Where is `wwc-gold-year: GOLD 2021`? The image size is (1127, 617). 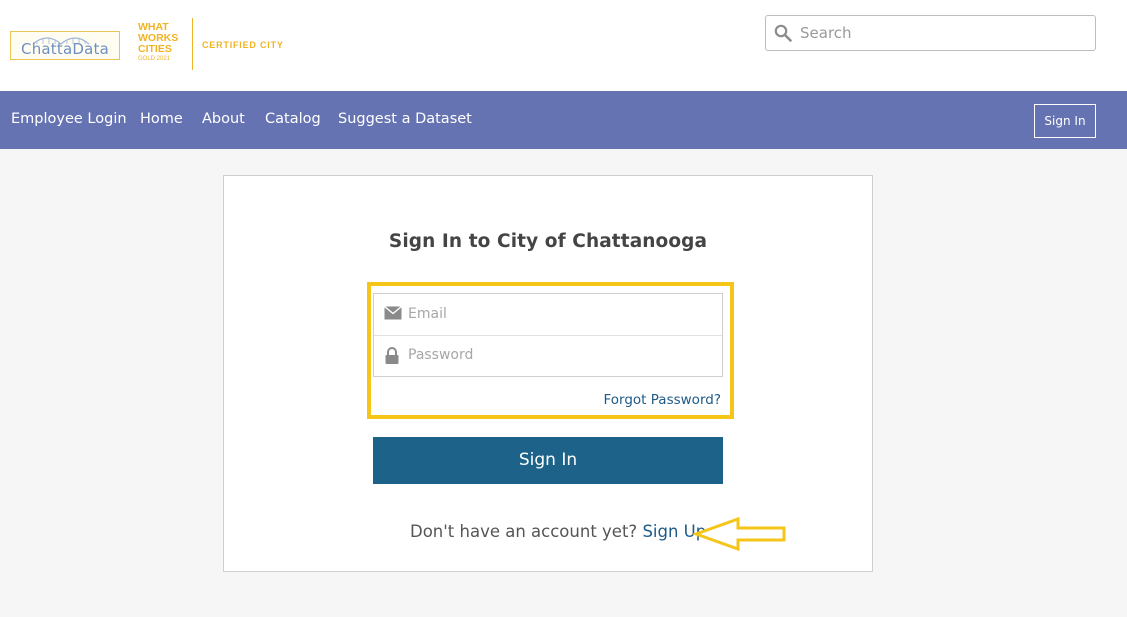 wwc-gold-year: GOLD 2021 is located at coordinates (154, 59).